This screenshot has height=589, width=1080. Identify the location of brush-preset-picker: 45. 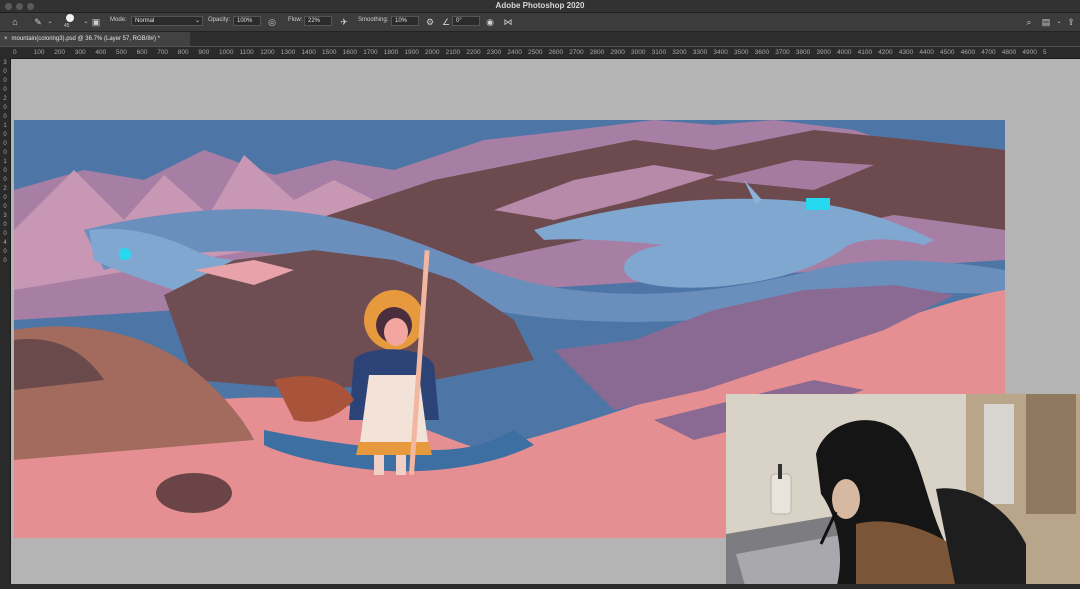
(71, 22).